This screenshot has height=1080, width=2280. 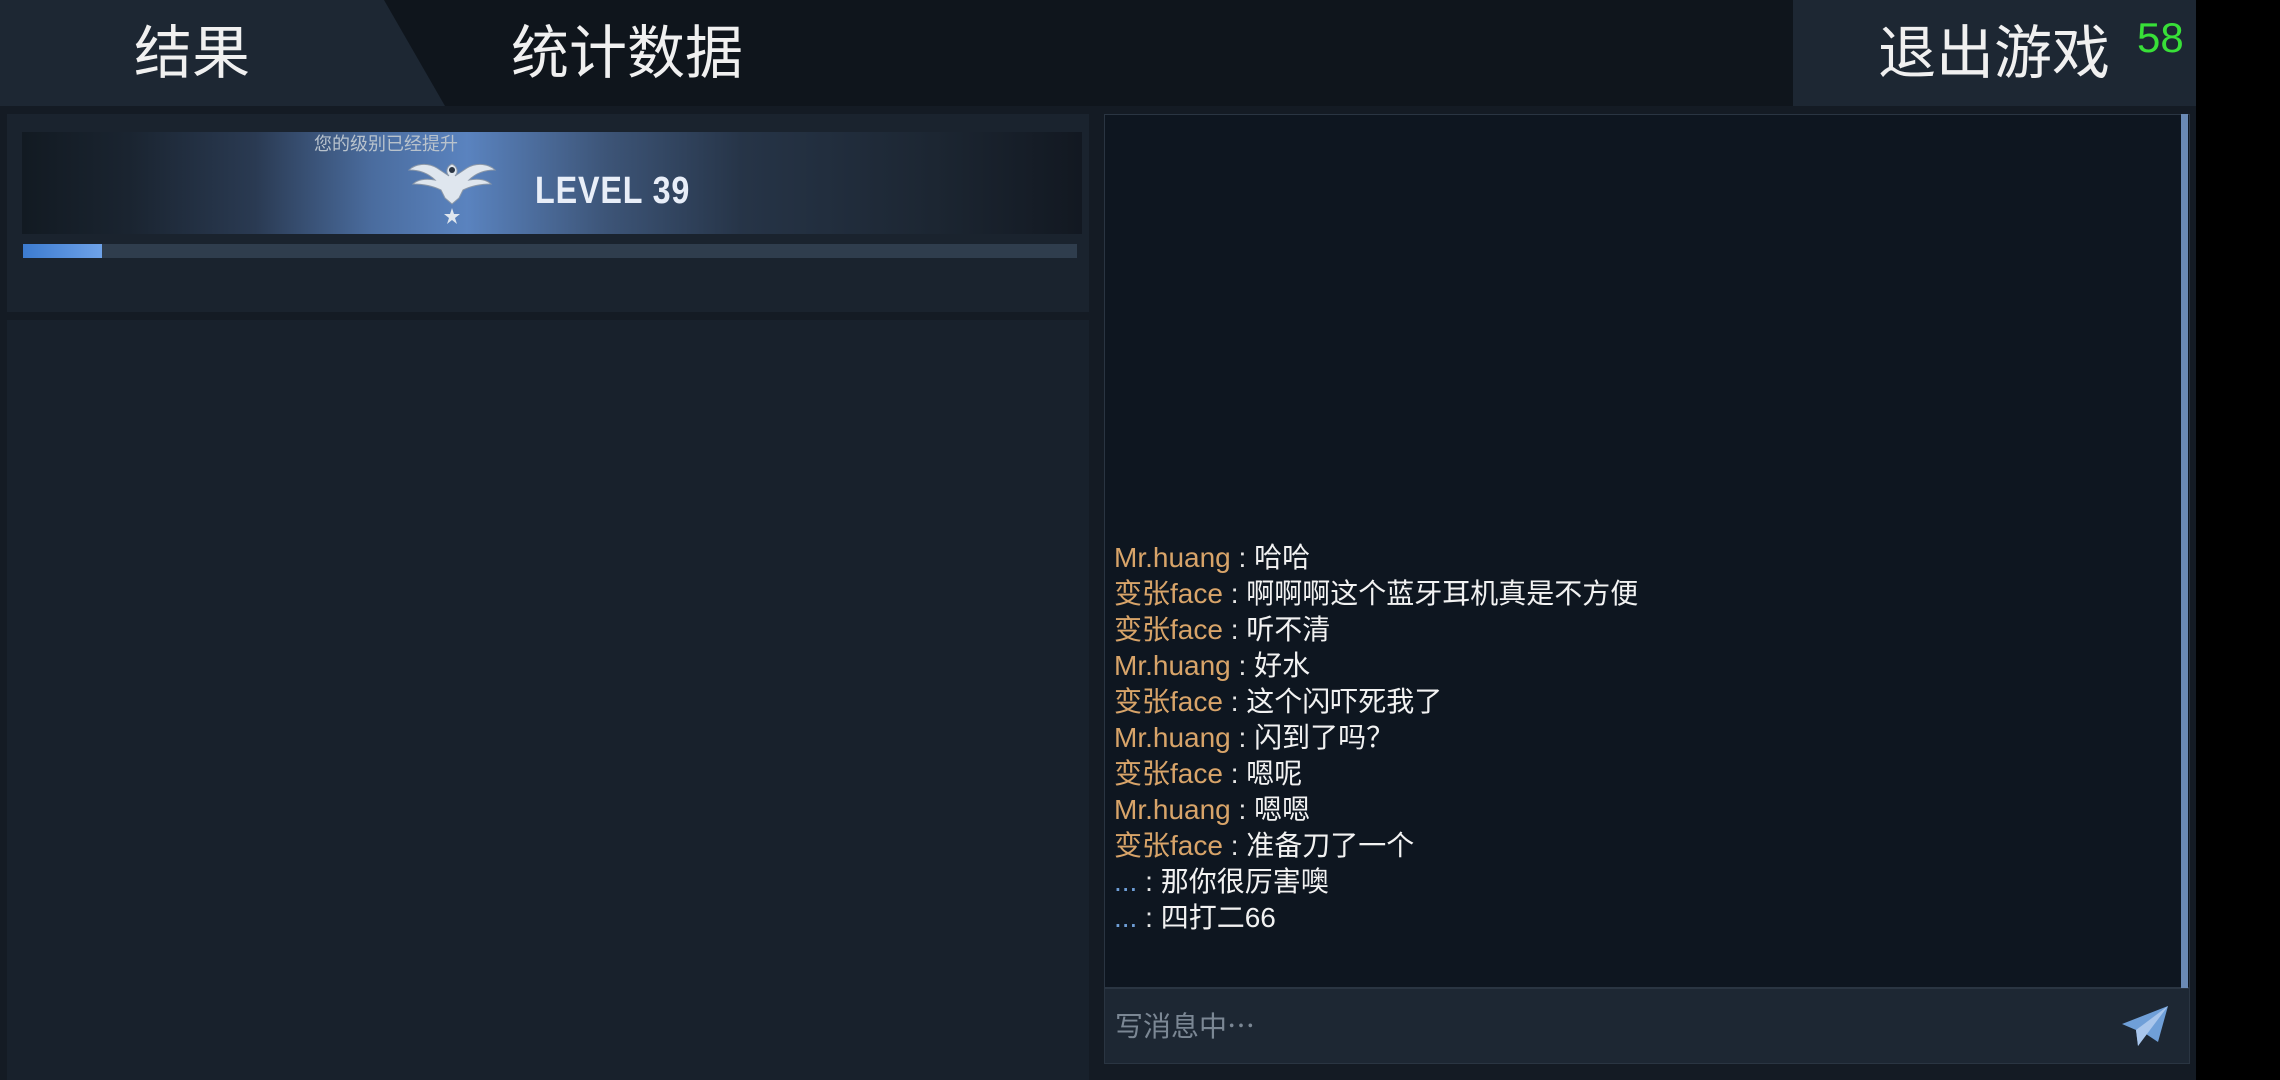 What do you see at coordinates (1615, 1027) in the screenshot?
I see `chat-input` at bounding box center [1615, 1027].